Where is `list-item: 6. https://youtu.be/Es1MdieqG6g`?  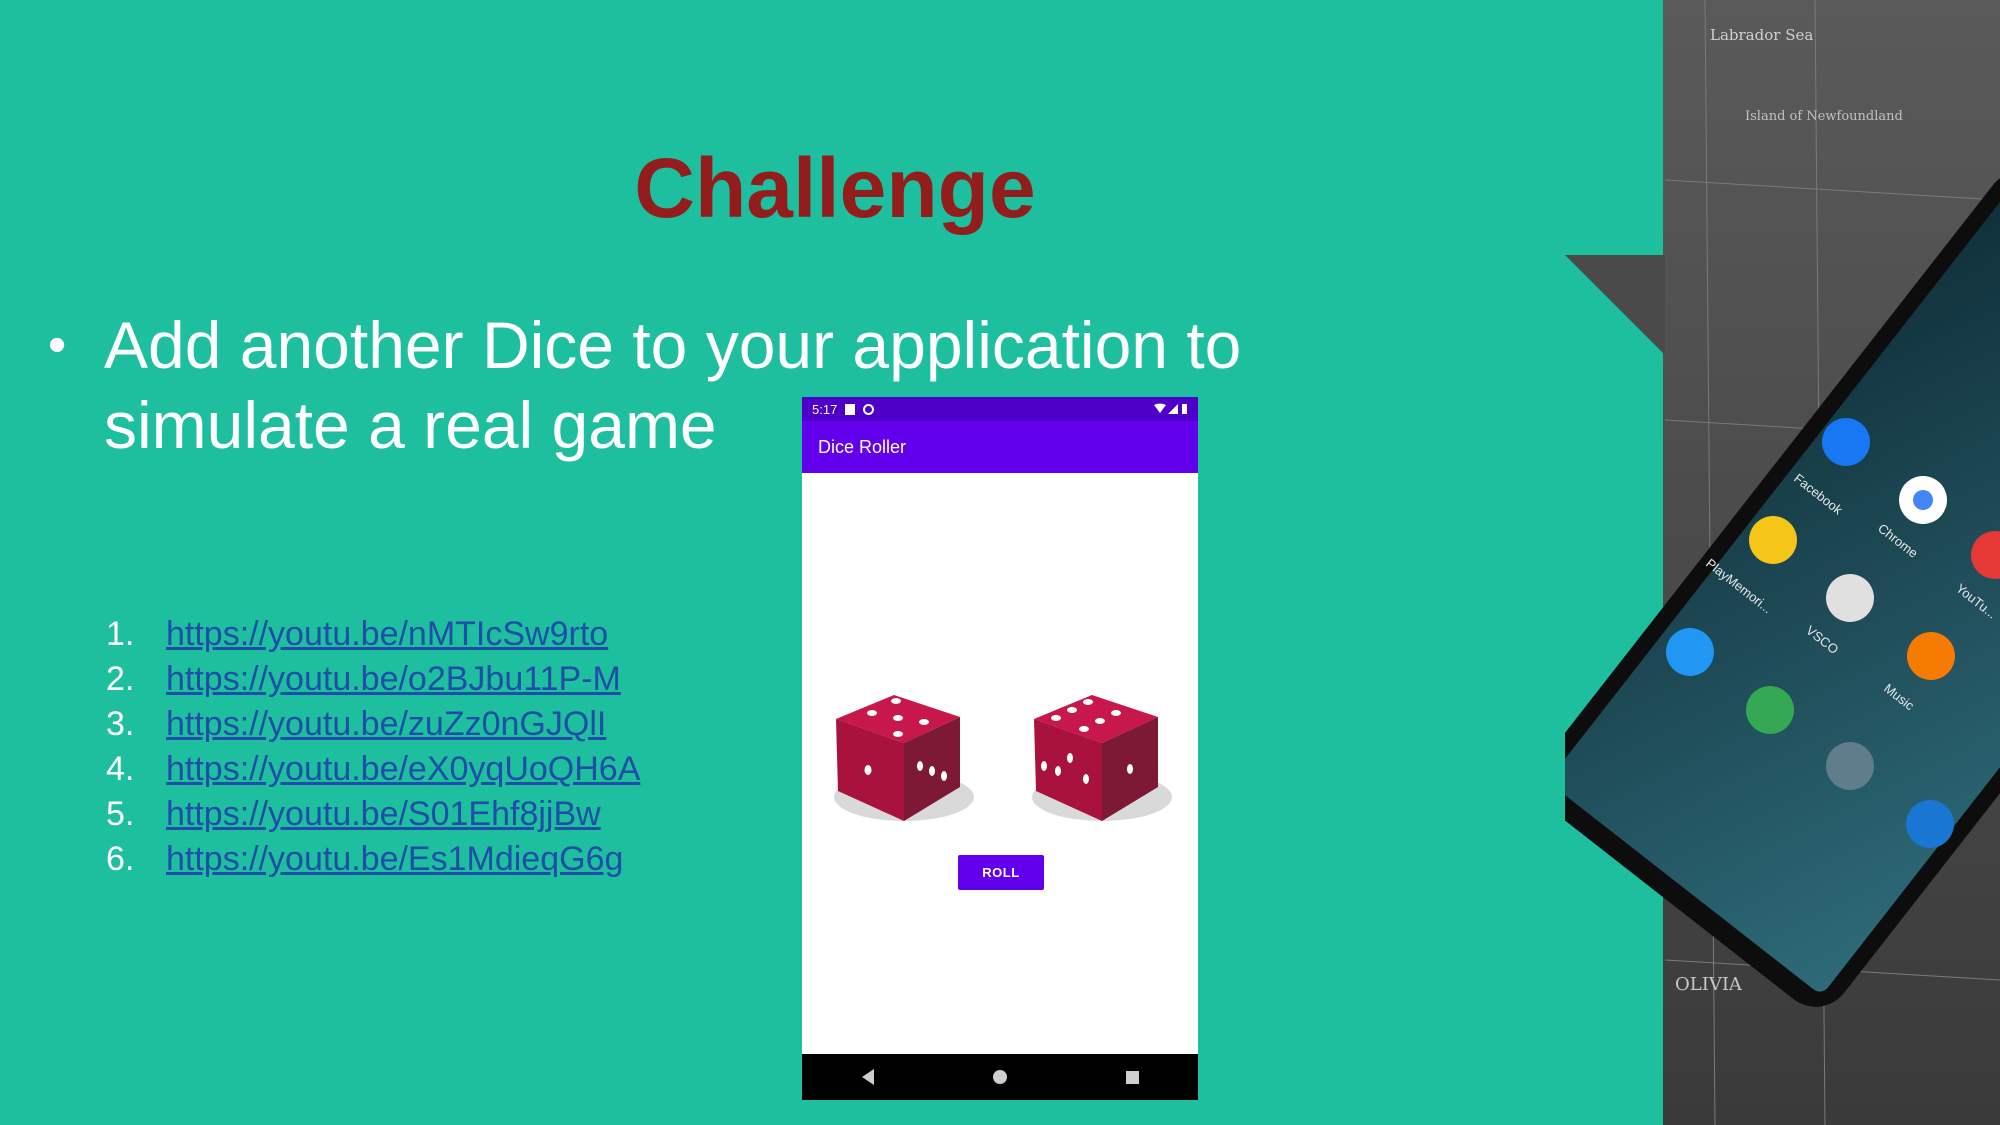 list-item: 6. https://youtu.be/Es1MdieqG6g is located at coordinates (373, 859).